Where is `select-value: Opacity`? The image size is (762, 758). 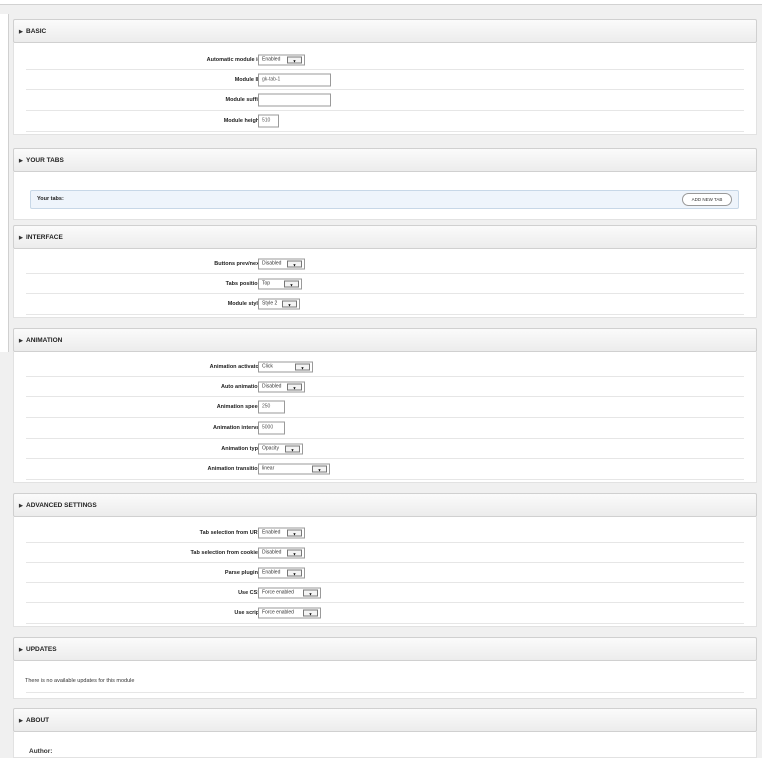
select-value: Opacity is located at coordinates (270, 448).